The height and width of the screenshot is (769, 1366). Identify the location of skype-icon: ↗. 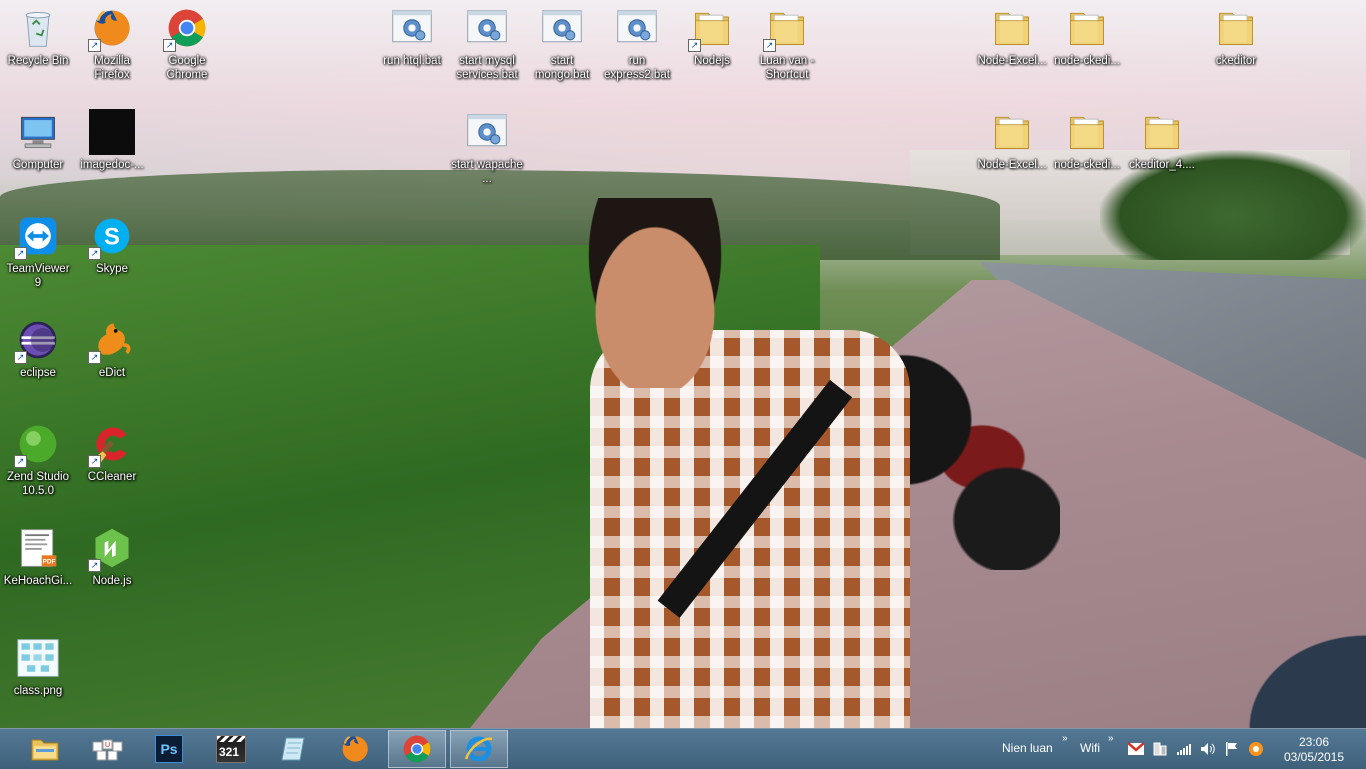
(112, 236).